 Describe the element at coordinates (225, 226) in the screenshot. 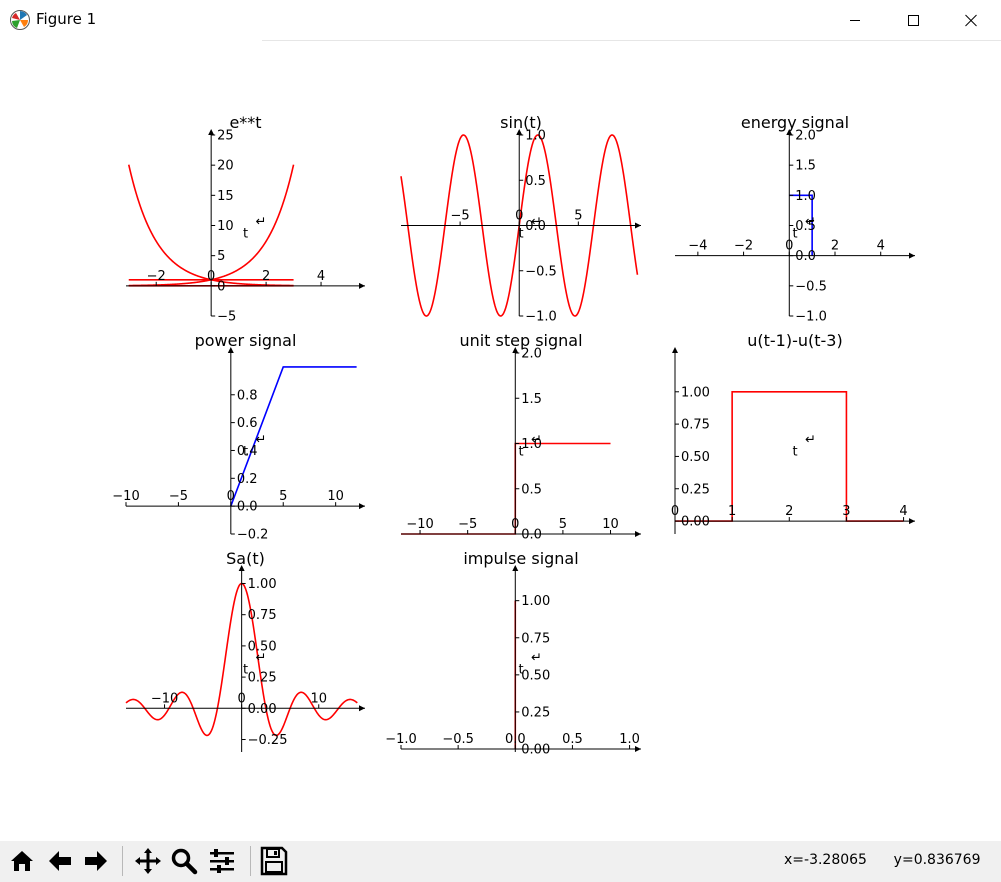

I see `y-tick-label: 10` at that location.